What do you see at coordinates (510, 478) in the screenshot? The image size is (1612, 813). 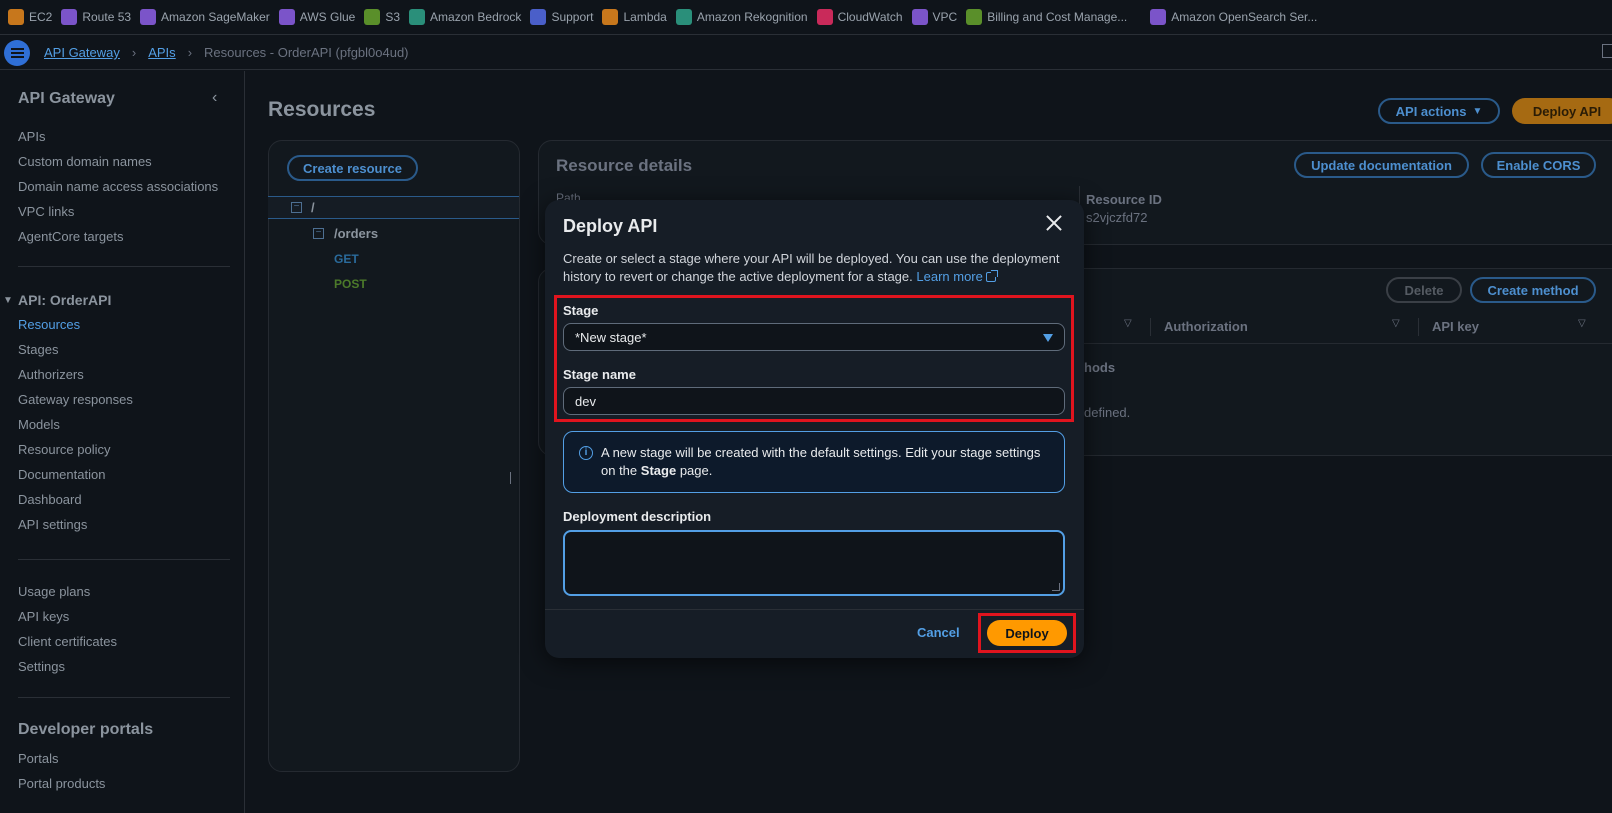 I see `resize-handle` at bounding box center [510, 478].